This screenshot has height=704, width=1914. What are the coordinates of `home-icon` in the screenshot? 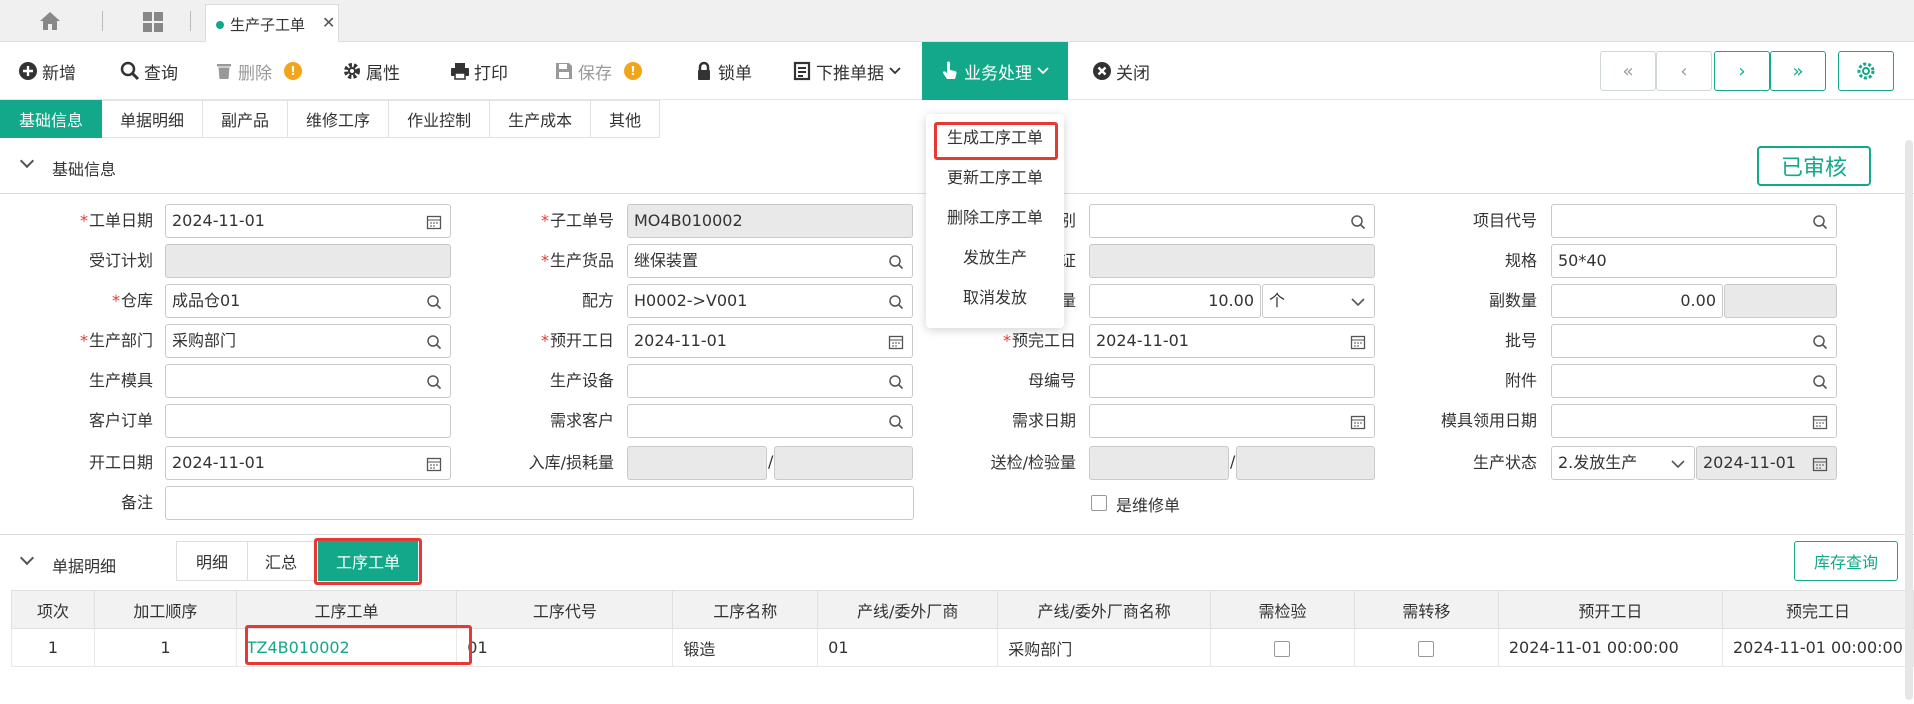 It's located at (50, 21).